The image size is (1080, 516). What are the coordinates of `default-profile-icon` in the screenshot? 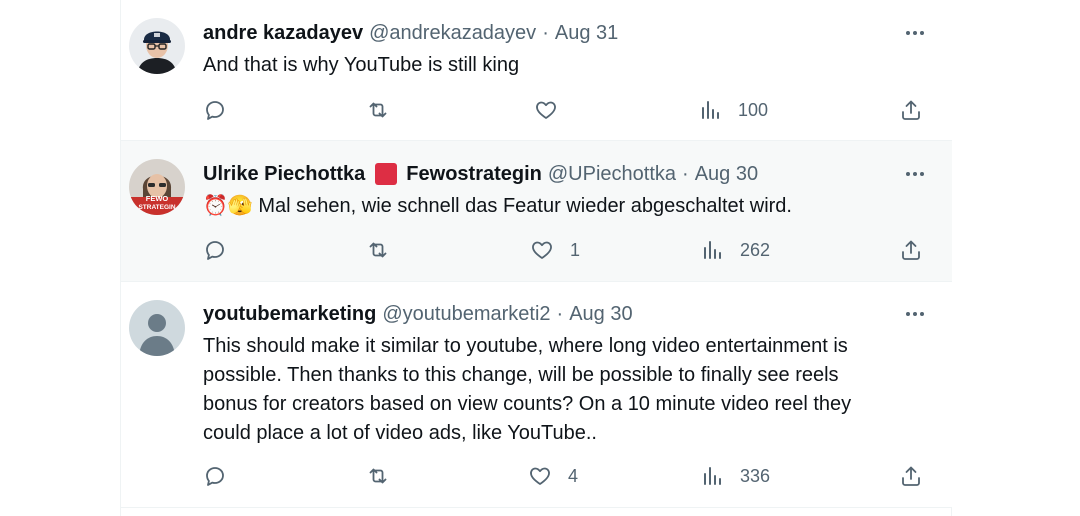 It's located at (157, 328).